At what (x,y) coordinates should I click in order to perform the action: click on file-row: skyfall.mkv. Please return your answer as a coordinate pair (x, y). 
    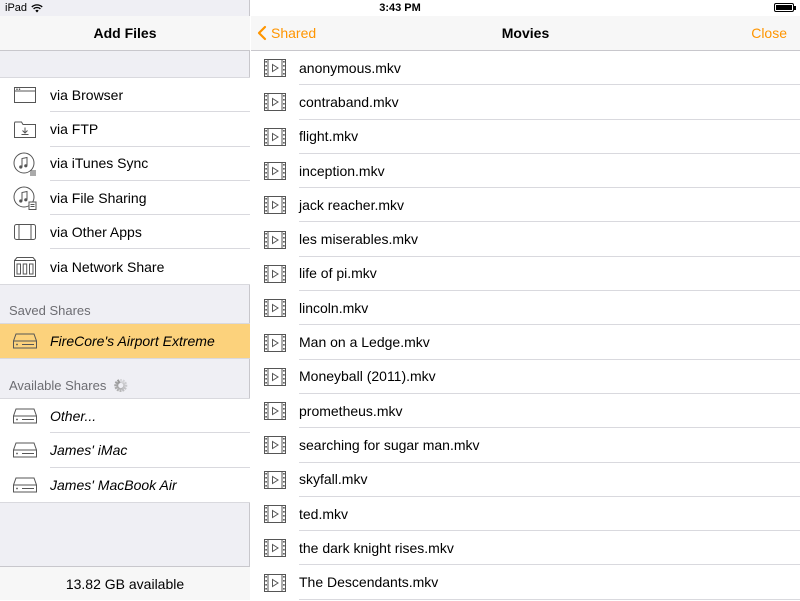
    Looking at the image, I should click on (525, 480).